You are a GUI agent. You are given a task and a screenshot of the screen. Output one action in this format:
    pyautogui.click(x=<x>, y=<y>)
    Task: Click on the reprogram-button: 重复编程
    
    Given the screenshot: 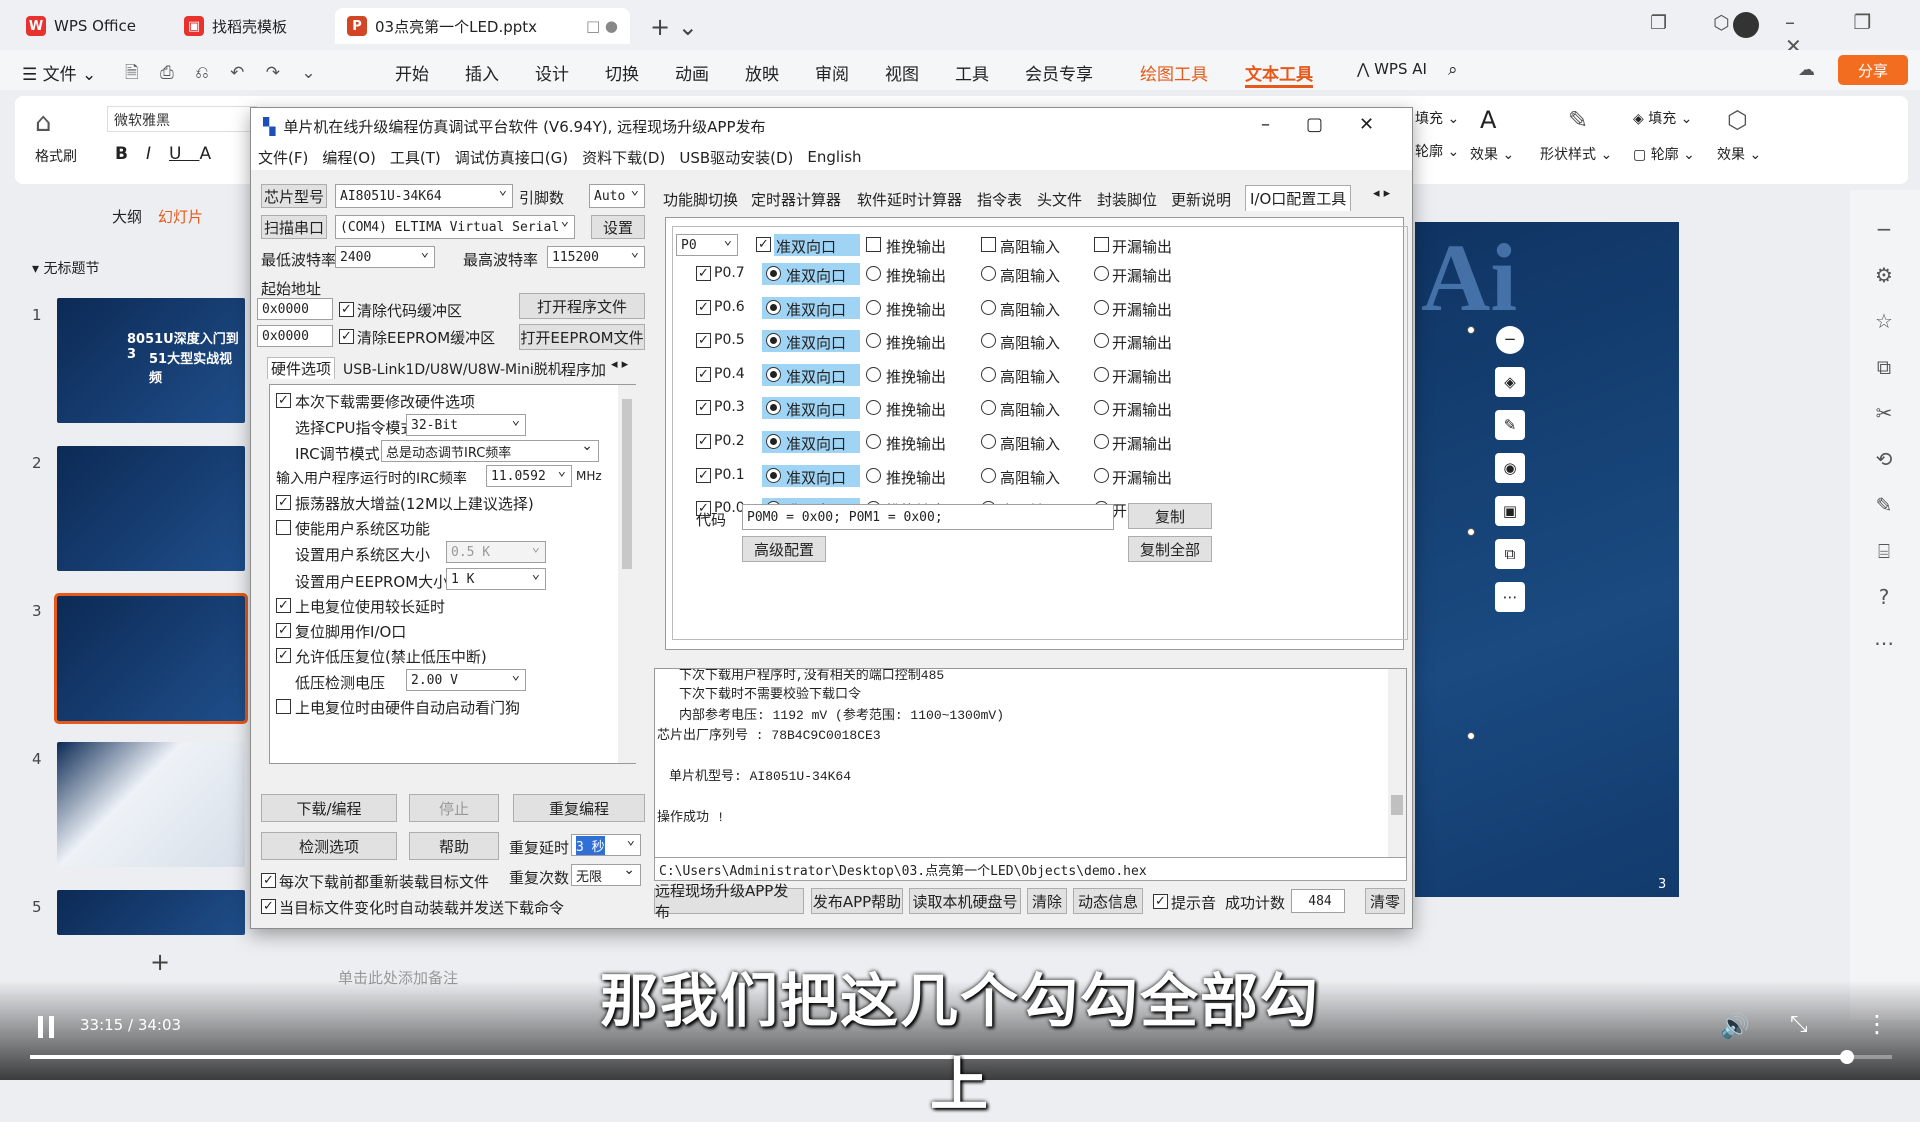 What is the action you would take?
    pyautogui.click(x=579, y=808)
    